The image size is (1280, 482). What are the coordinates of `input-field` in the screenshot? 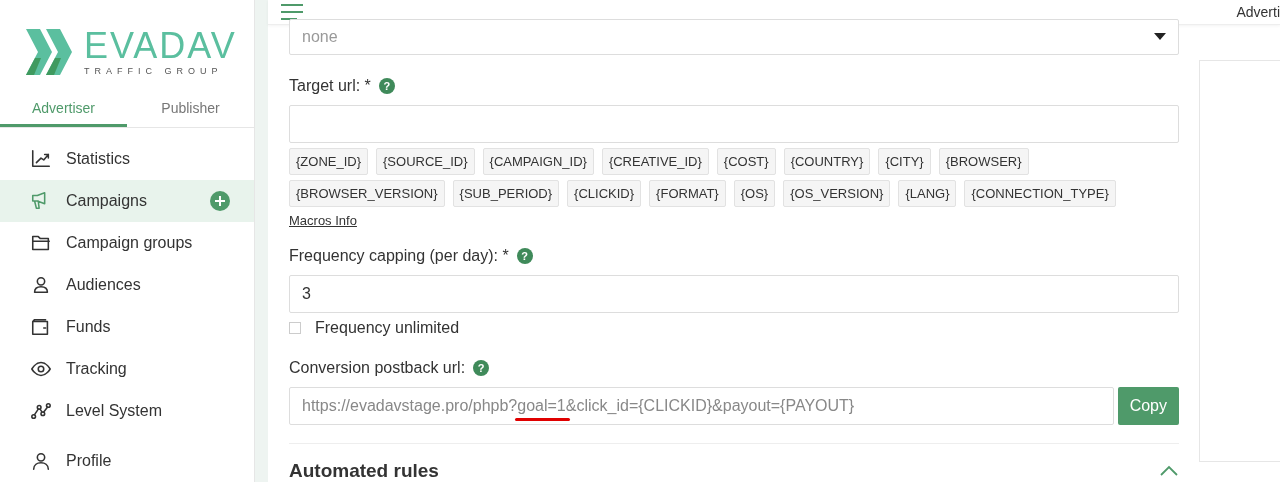 It's located at (734, 124).